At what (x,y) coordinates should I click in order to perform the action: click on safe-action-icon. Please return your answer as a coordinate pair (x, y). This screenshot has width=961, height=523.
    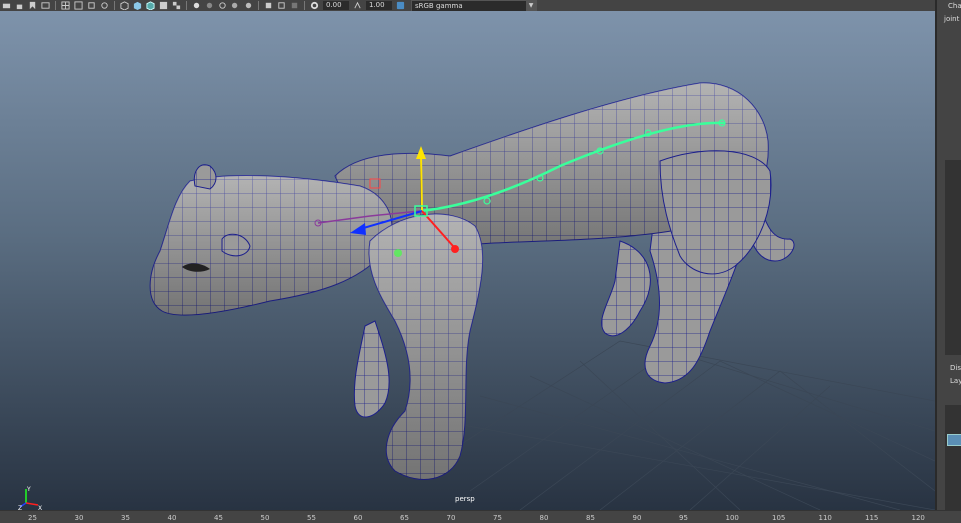
    Looking at the image, I should click on (104, 6).